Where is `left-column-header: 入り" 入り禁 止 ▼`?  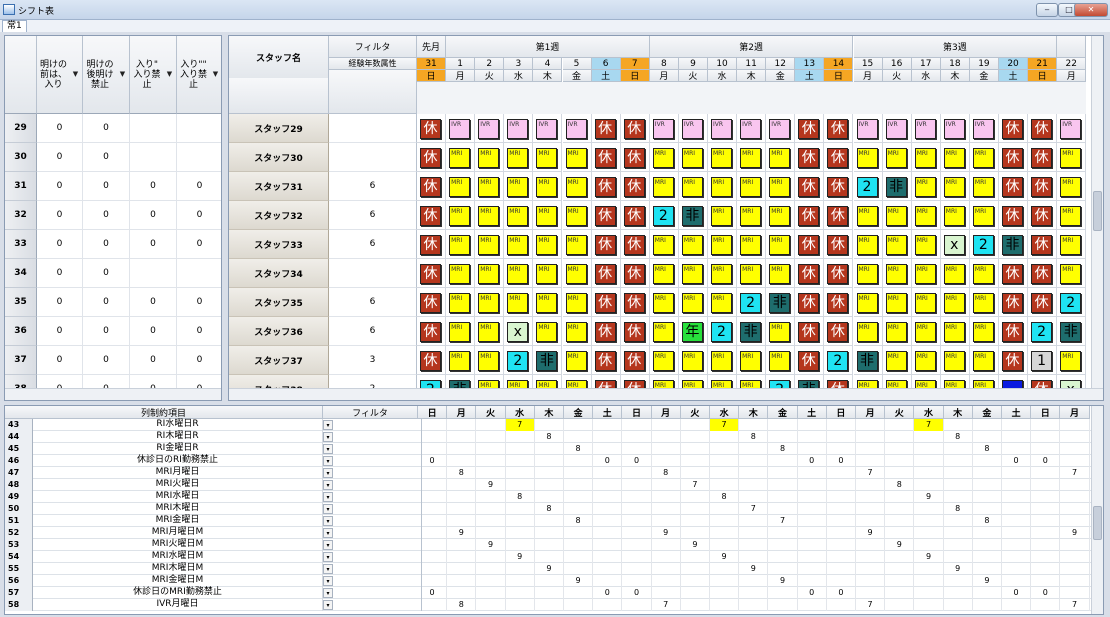 left-column-header: 入り" 入り禁 止 ▼ is located at coordinates (153, 75).